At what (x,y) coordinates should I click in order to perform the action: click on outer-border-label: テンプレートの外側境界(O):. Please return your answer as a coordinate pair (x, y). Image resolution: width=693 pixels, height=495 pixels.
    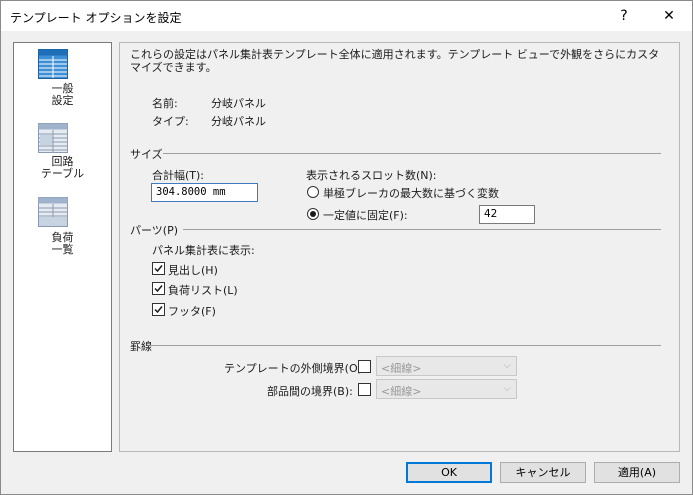
    Looking at the image, I should click on (295, 368).